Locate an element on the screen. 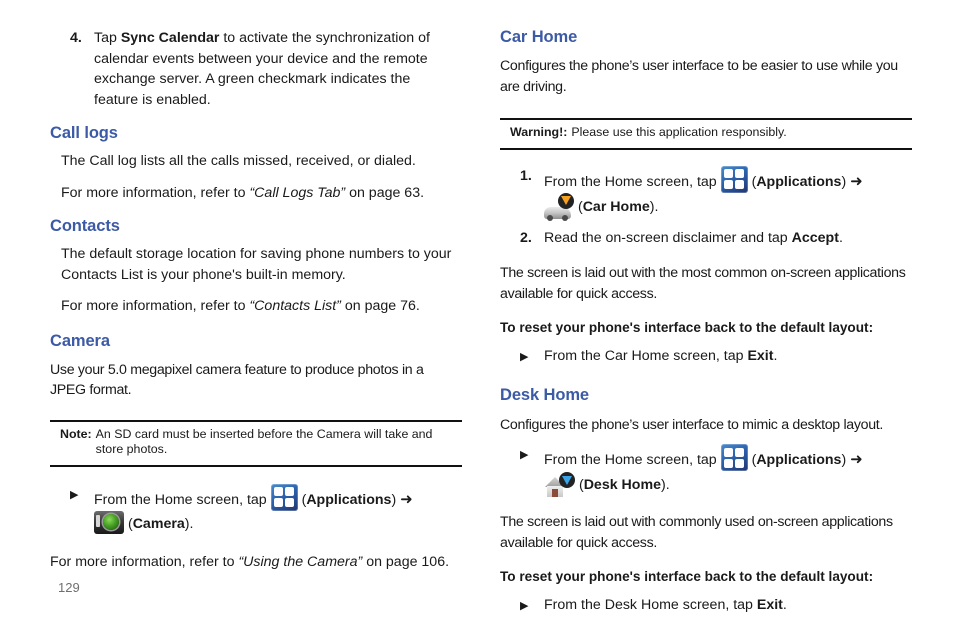  heading-contacts: Contacts is located at coordinates (85, 226).